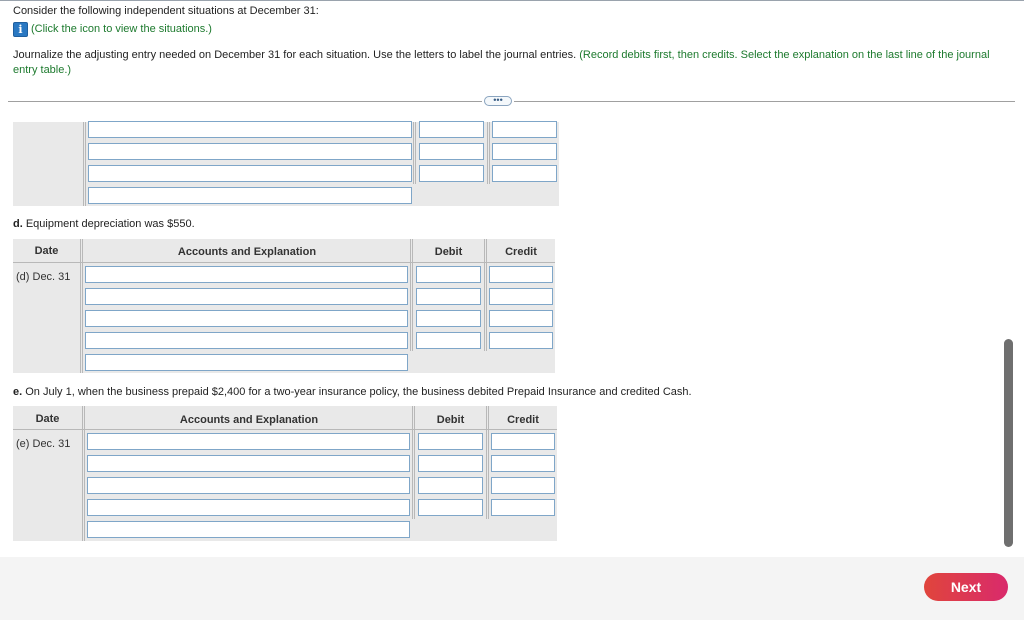 The height and width of the screenshot is (620, 1024). I want to click on entry-date: (e) Dec. 31, so click(43, 444).